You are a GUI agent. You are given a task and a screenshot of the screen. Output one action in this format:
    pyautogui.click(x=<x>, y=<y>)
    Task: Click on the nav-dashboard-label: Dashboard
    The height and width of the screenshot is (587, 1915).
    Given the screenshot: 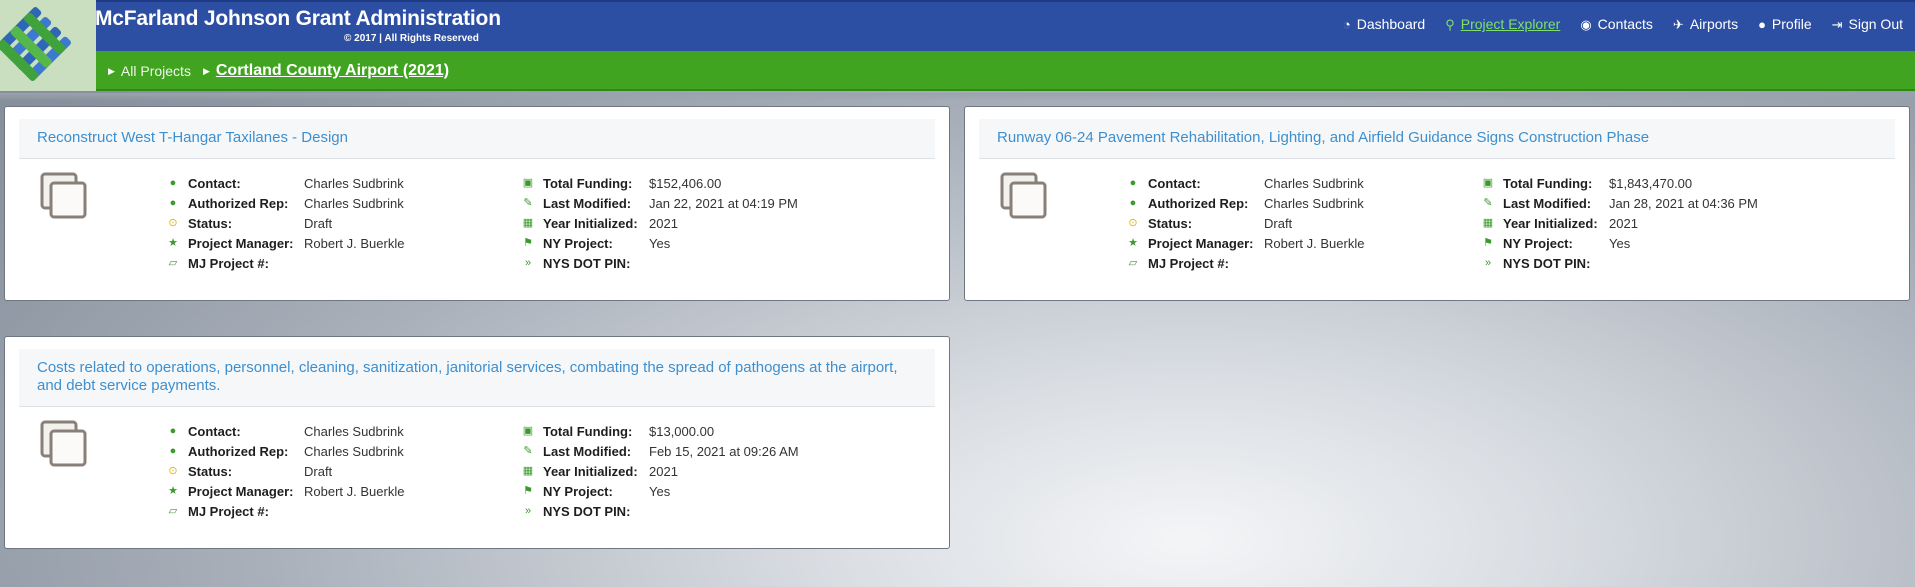 What is the action you would take?
    pyautogui.click(x=1391, y=24)
    